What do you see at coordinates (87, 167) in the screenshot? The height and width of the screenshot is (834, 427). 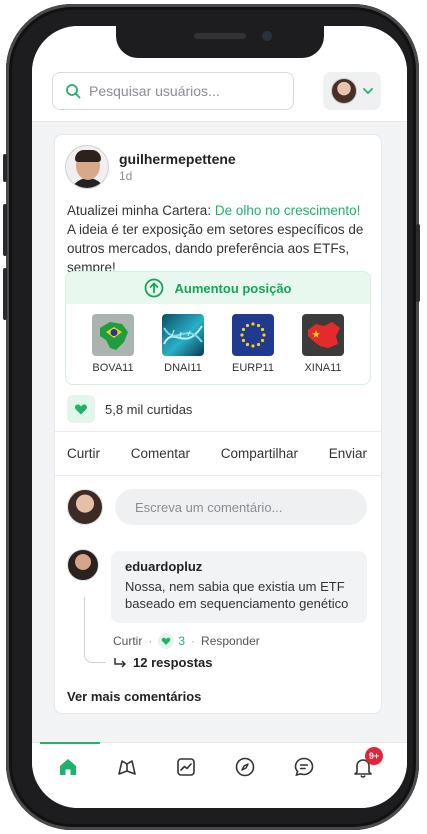 I see `author-avatar` at bounding box center [87, 167].